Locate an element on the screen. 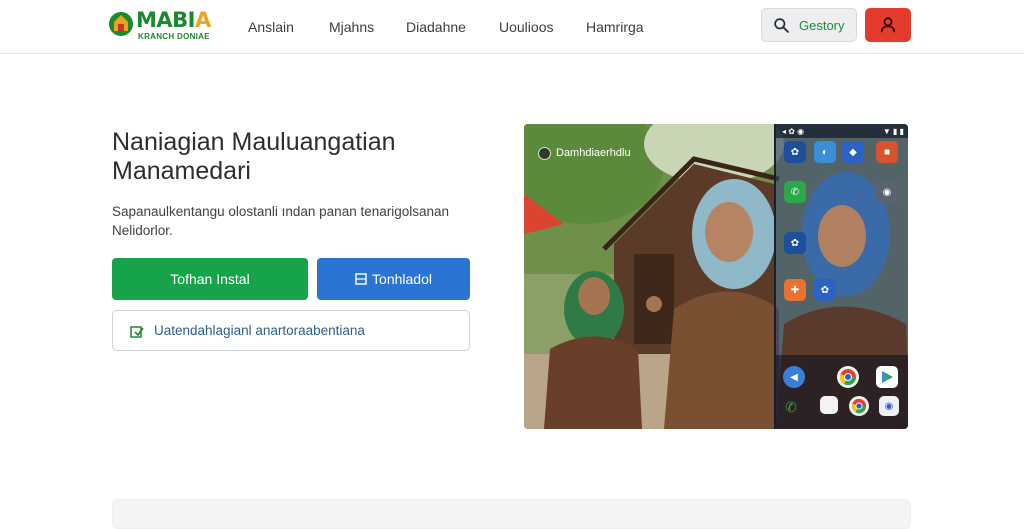 The width and height of the screenshot is (1024, 529). app-icon-7: ✿ is located at coordinates (825, 290).